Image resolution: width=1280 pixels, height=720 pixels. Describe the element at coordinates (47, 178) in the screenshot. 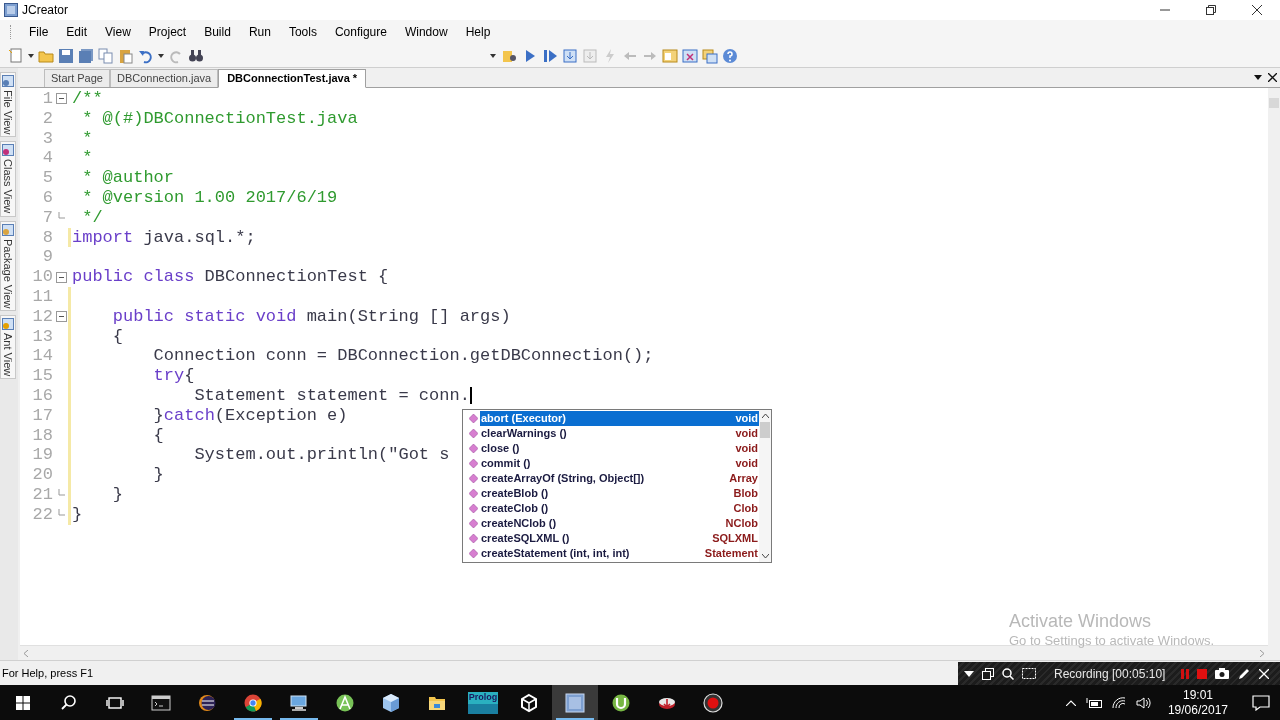

I see `line-number: 5` at that location.